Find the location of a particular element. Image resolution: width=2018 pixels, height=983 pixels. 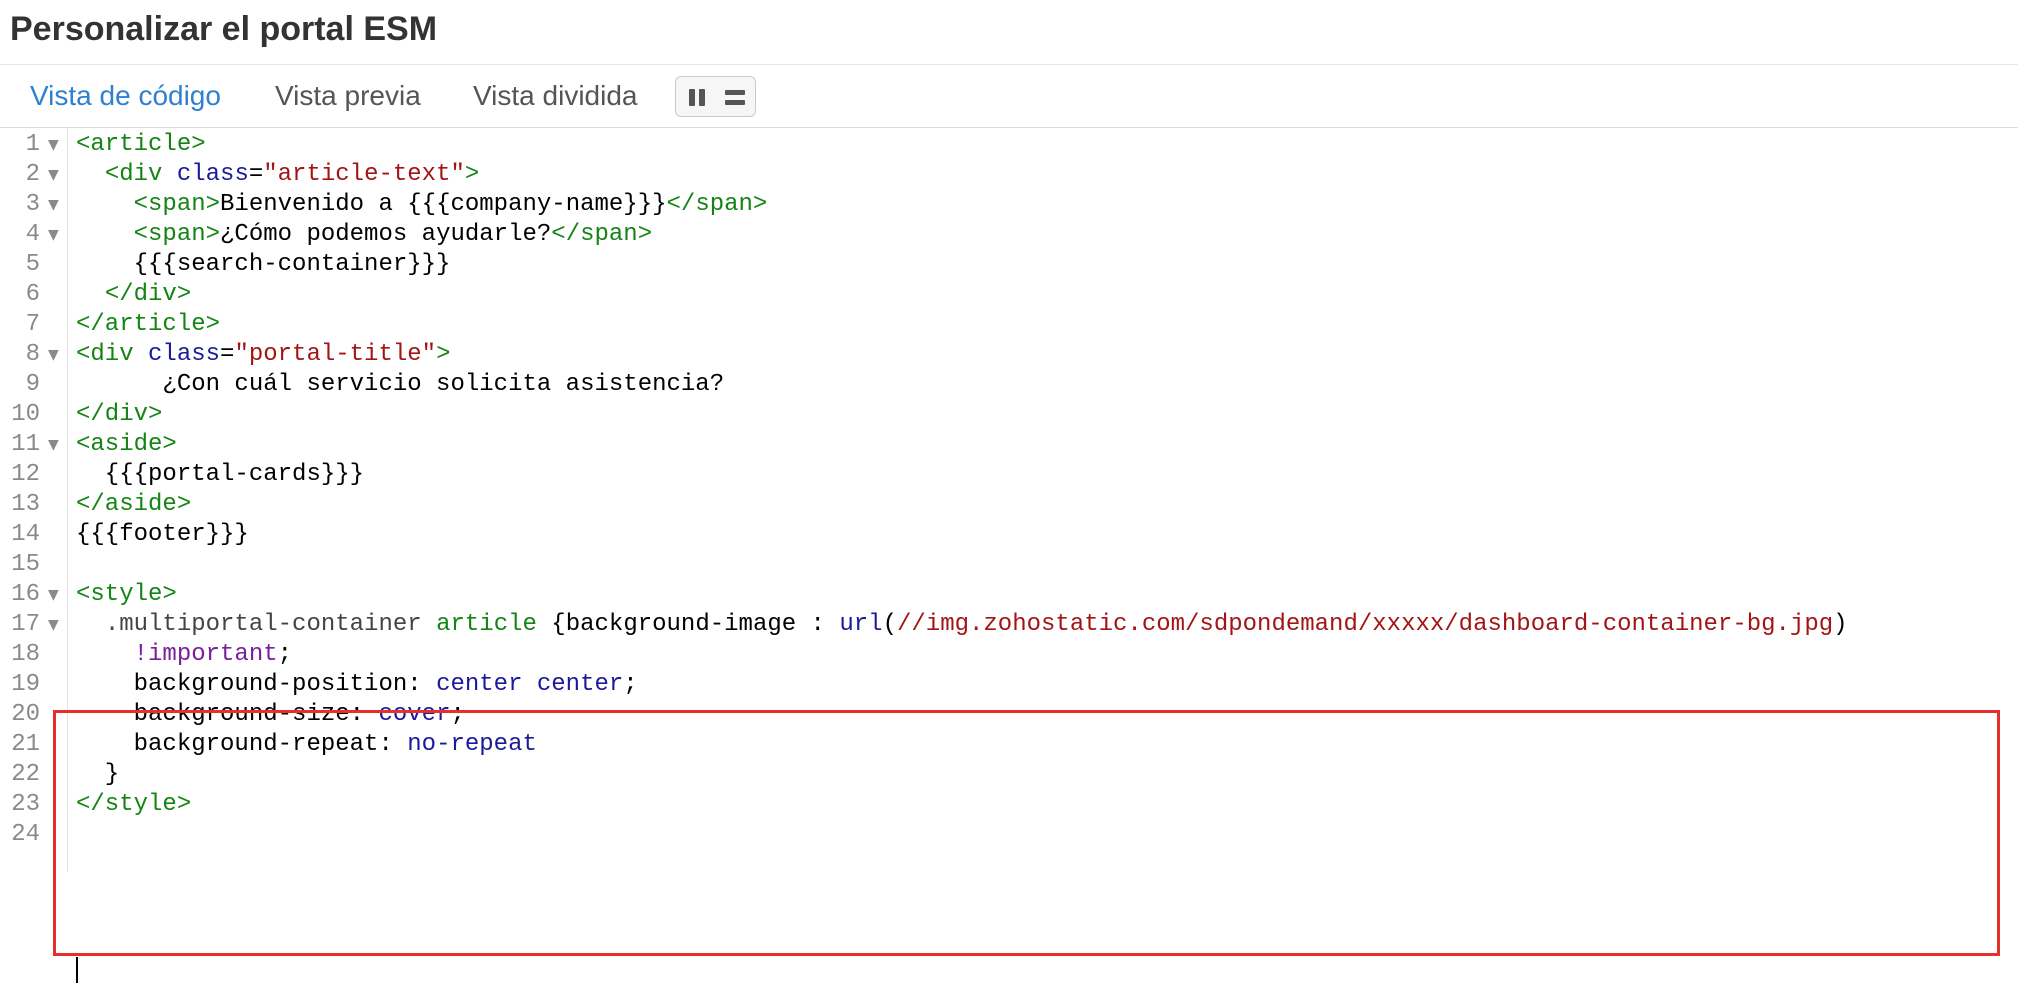

tab-split-view: Vista dividida is located at coordinates (555, 96).